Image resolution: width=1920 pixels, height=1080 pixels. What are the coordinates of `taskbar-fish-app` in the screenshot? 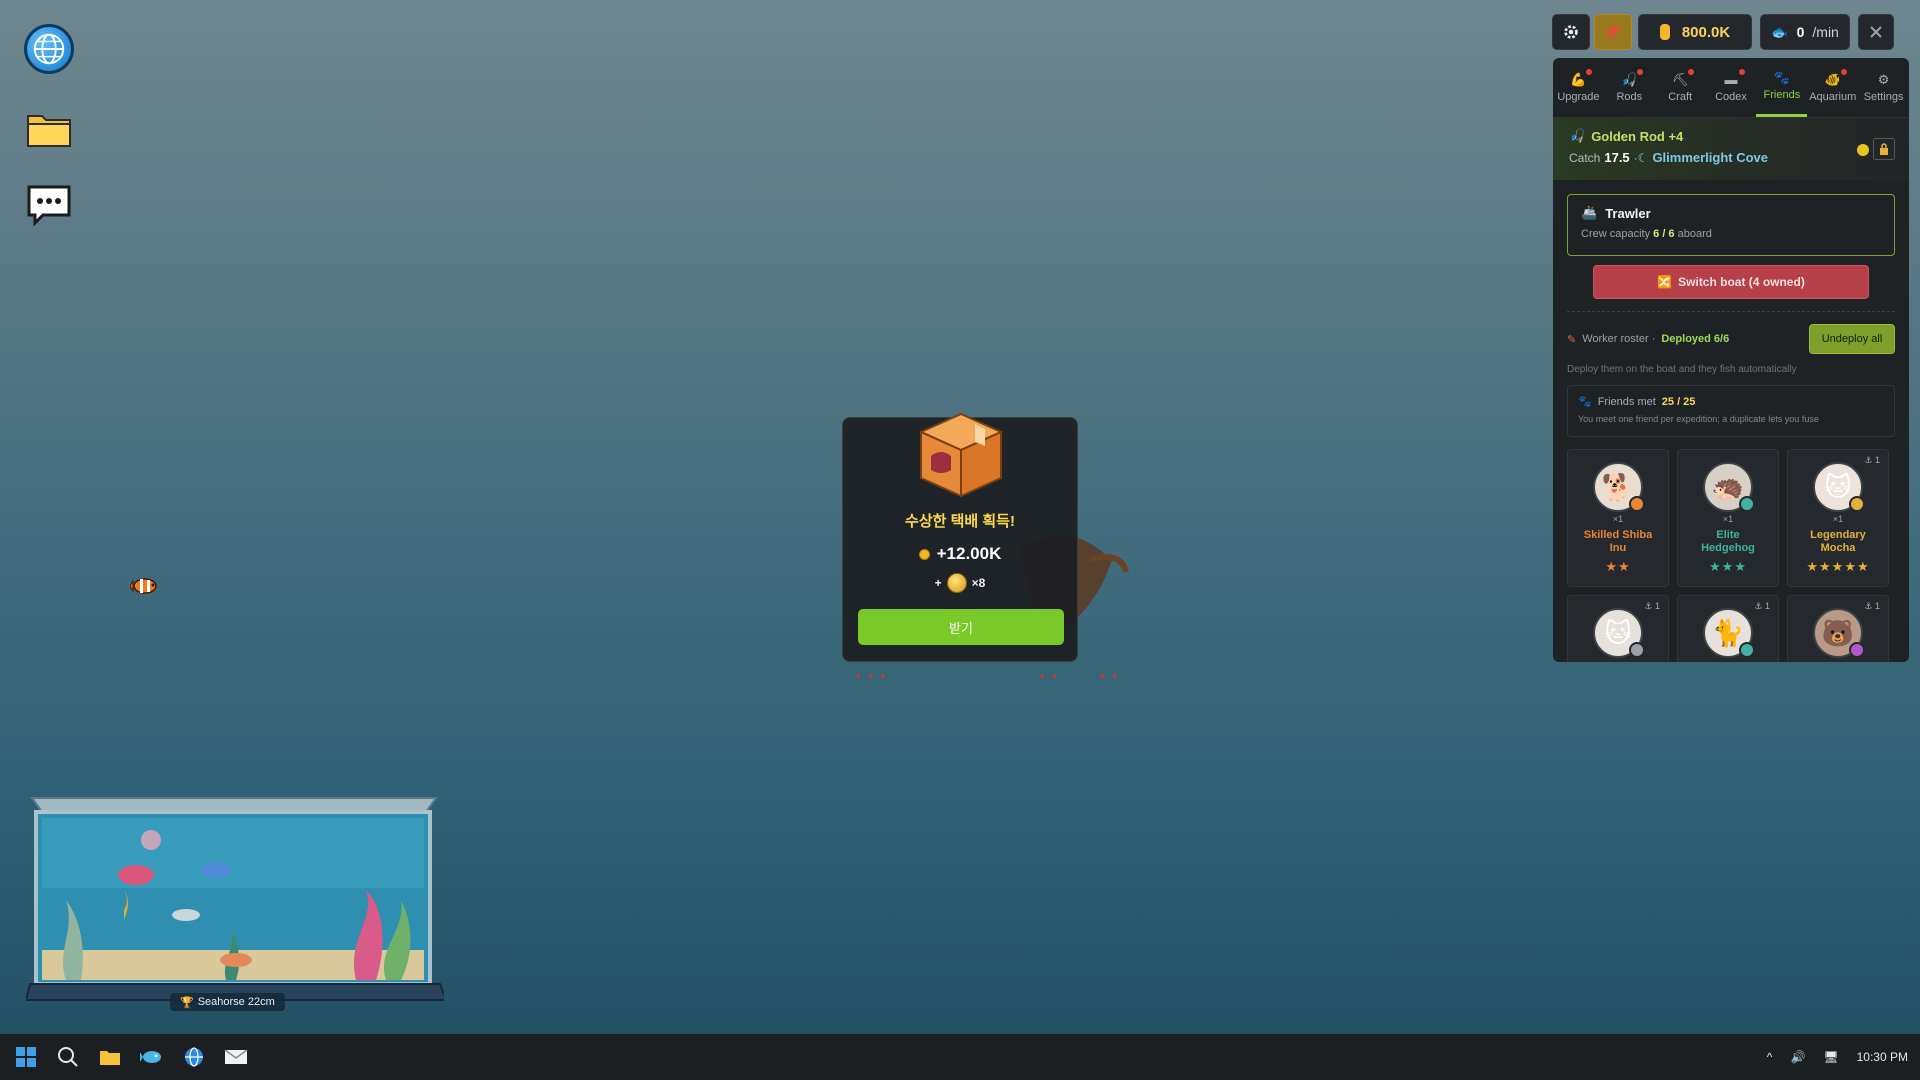 It's located at (152, 1057).